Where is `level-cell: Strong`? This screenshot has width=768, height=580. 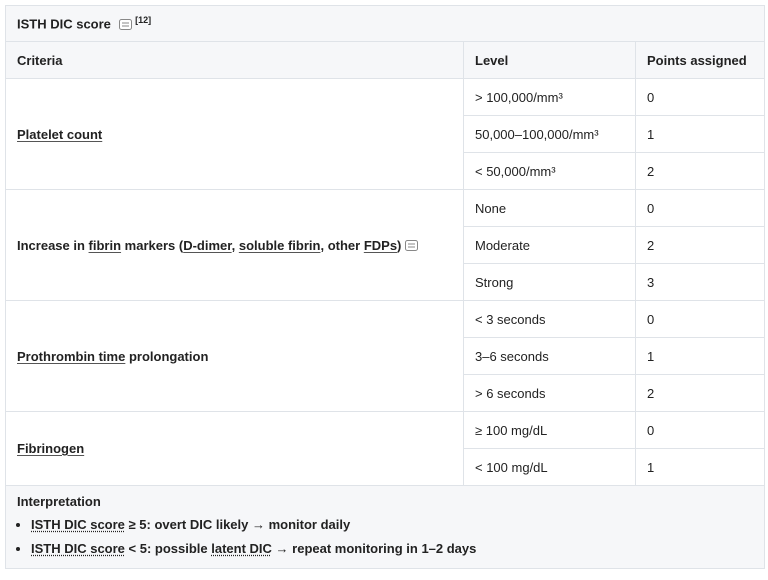 level-cell: Strong is located at coordinates (549, 282).